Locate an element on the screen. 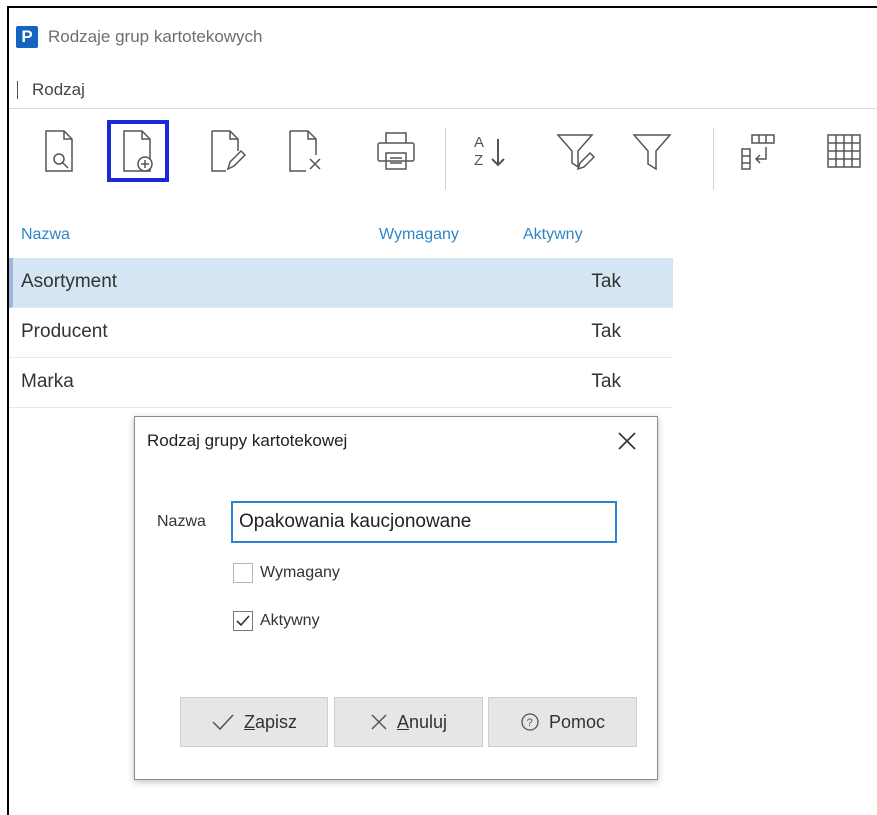 The height and width of the screenshot is (815, 877). printer-icon is located at coordinates (396, 151).